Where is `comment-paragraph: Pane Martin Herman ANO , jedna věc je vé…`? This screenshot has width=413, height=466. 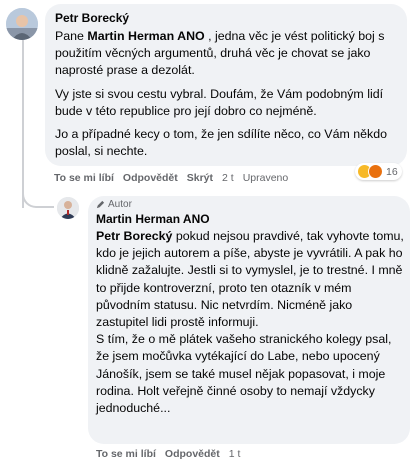
comment-paragraph: Pane Martin Herman ANO , jedna věc je vé… is located at coordinates (227, 54).